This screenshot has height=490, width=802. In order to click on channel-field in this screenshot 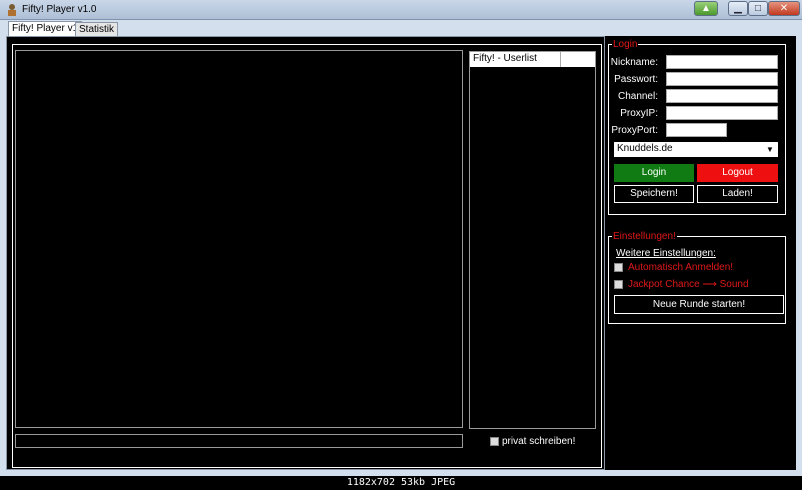, I will do `click(722, 96)`.